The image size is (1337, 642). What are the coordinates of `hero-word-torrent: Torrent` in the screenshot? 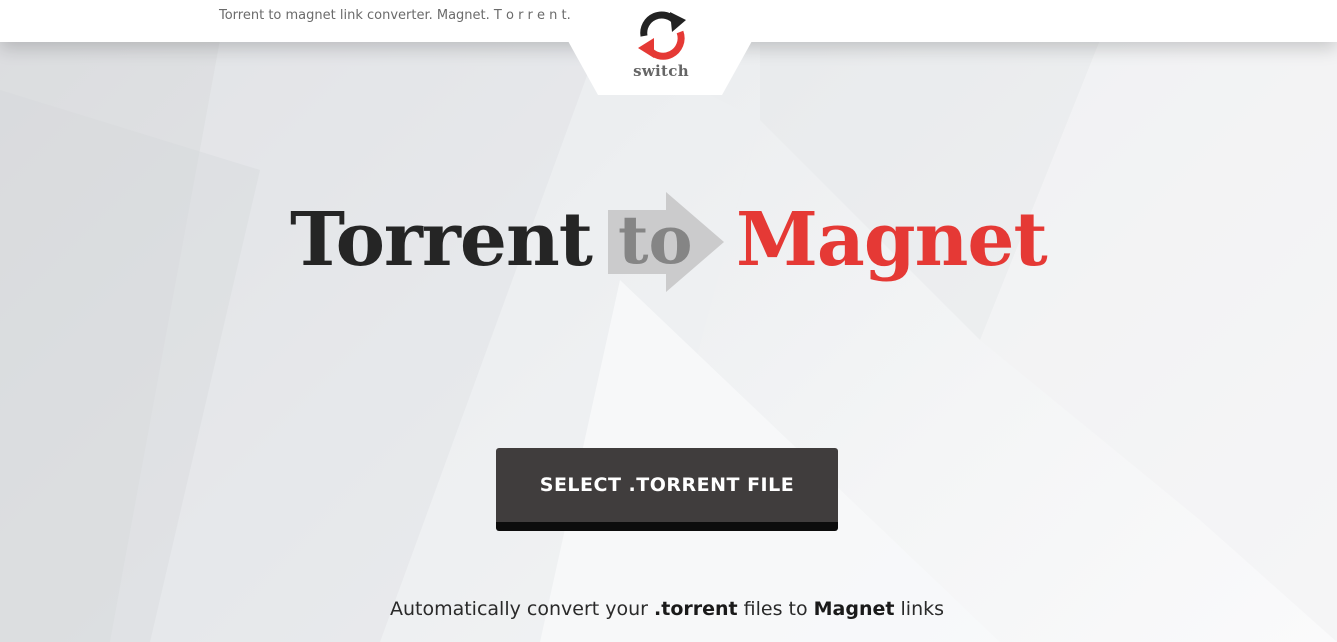 It's located at (441, 240).